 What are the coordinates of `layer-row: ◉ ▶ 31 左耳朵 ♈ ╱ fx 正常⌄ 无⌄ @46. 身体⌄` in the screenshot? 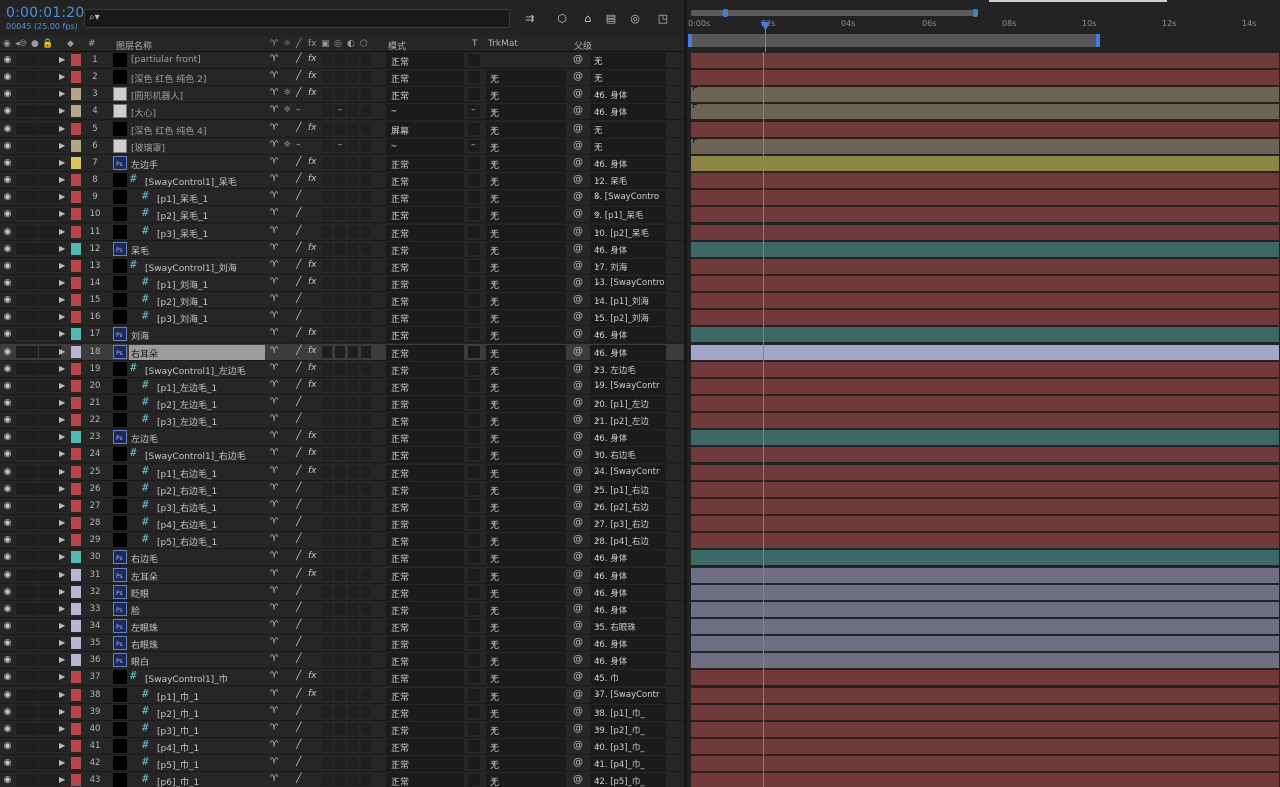 It's located at (342, 575).